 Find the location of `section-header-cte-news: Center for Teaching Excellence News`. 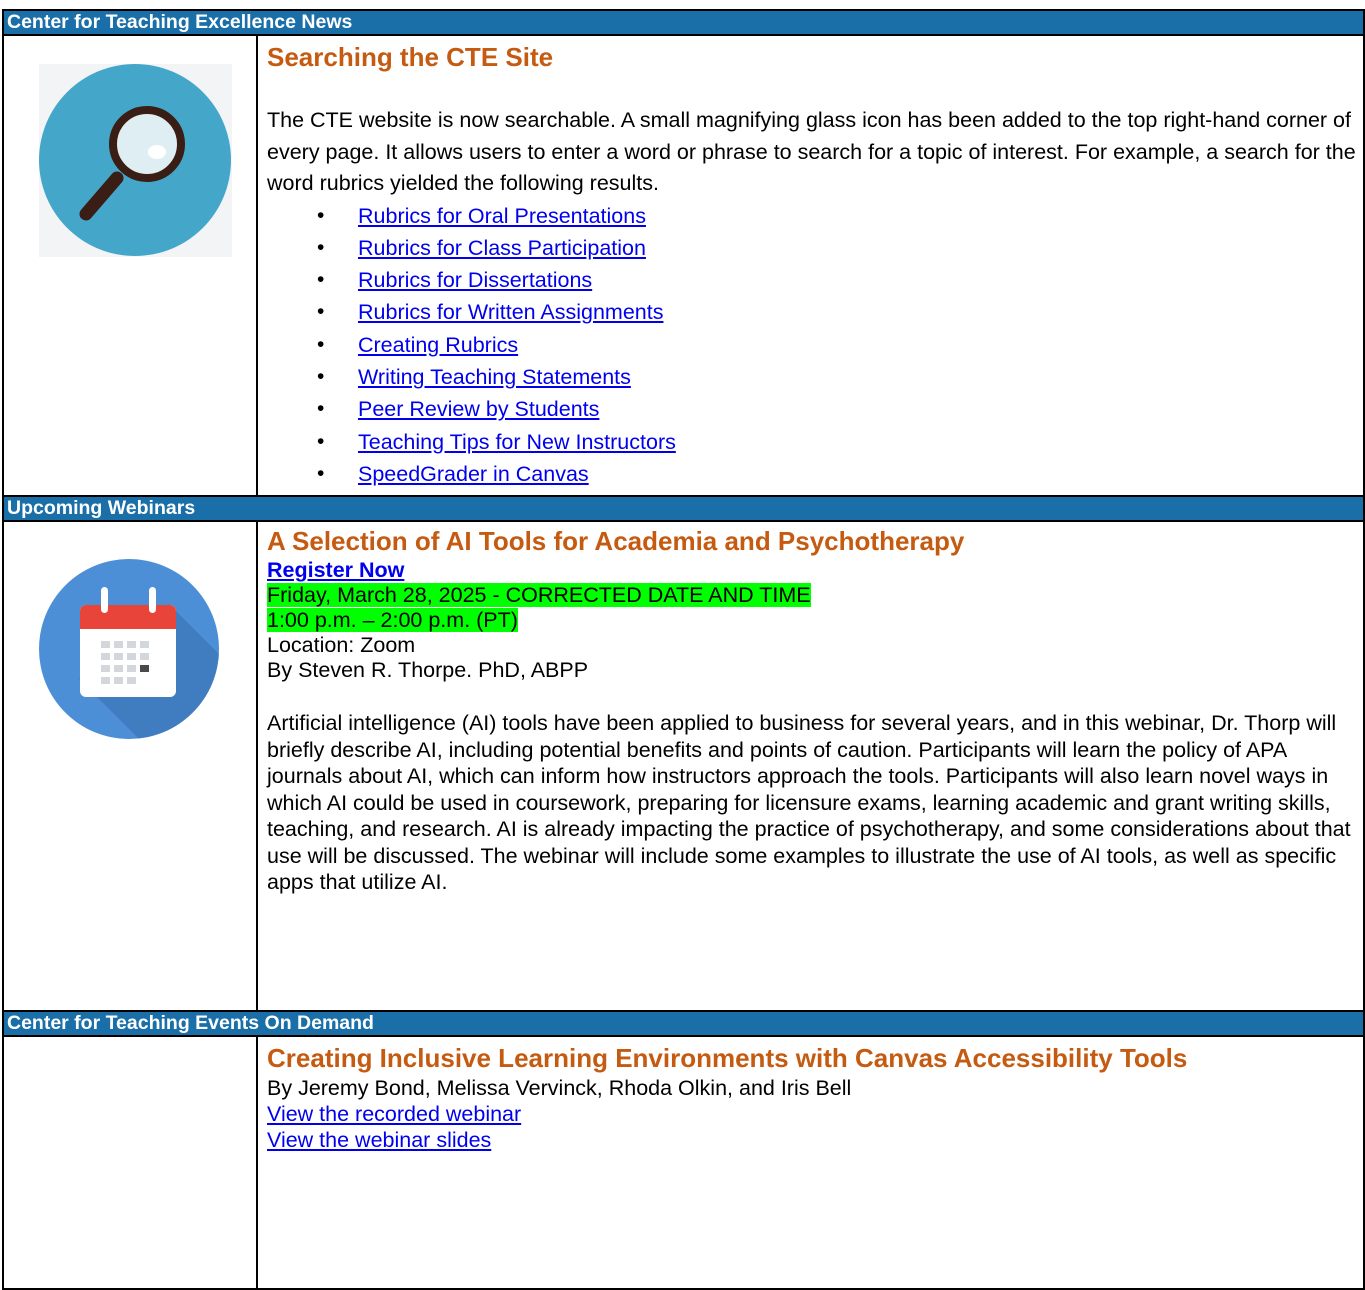

section-header-cte-news: Center for Teaching Excellence News is located at coordinates (683, 22).